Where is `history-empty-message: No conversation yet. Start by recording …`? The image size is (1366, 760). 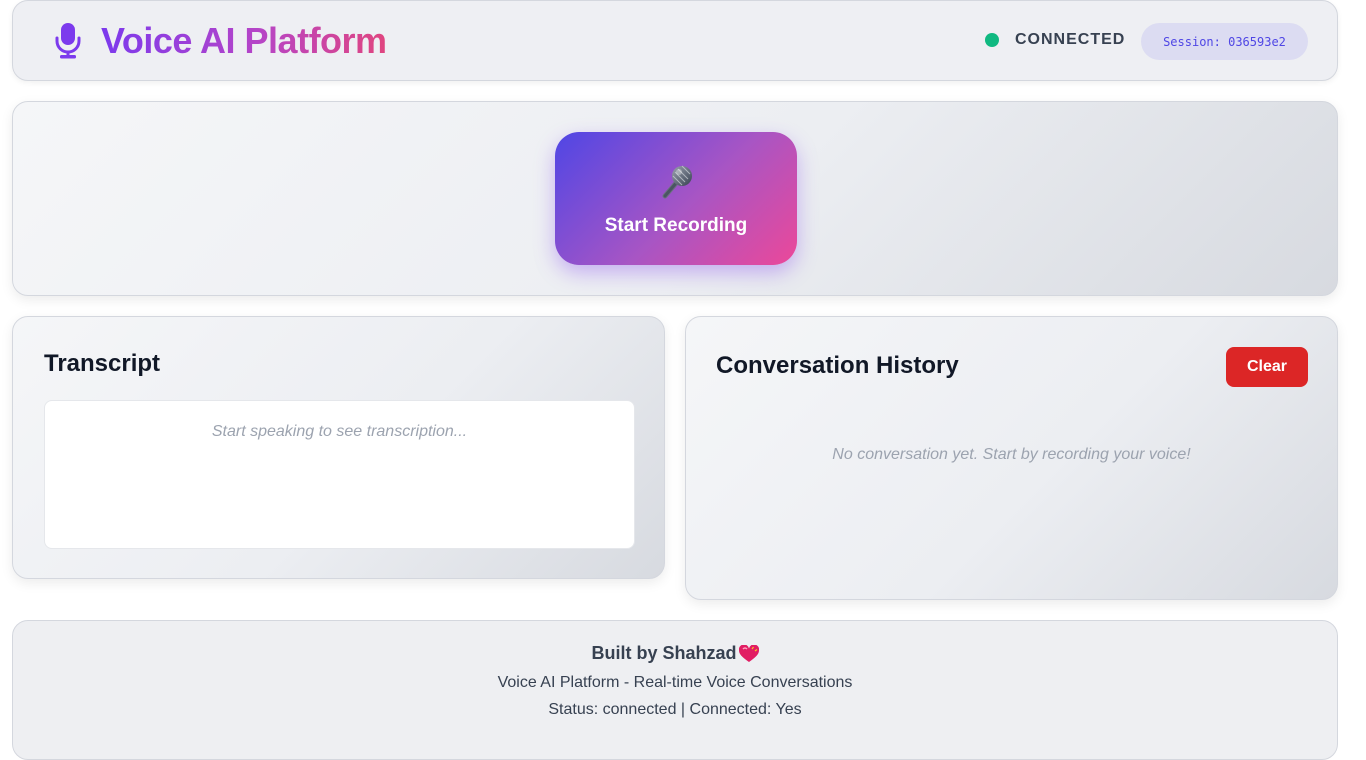 history-empty-message: No conversation yet. Start by recording … is located at coordinates (1011, 454).